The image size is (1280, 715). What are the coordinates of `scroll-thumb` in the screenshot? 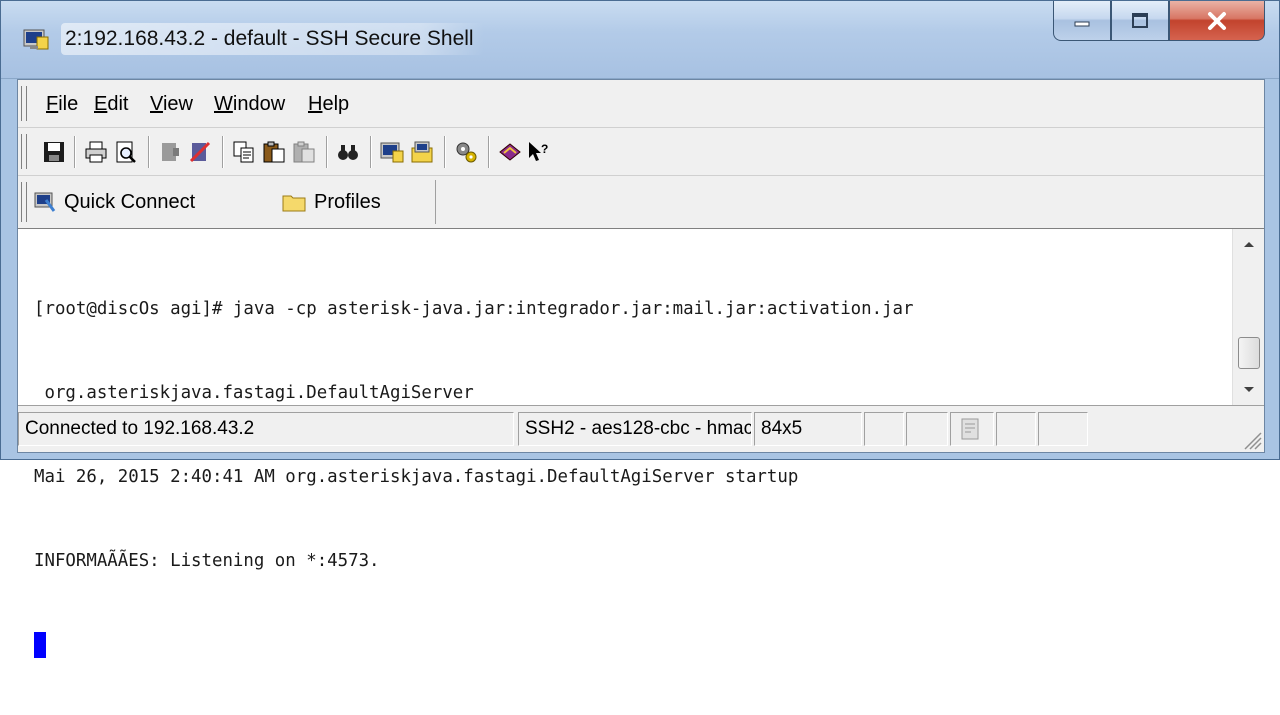 It's located at (1249, 353).